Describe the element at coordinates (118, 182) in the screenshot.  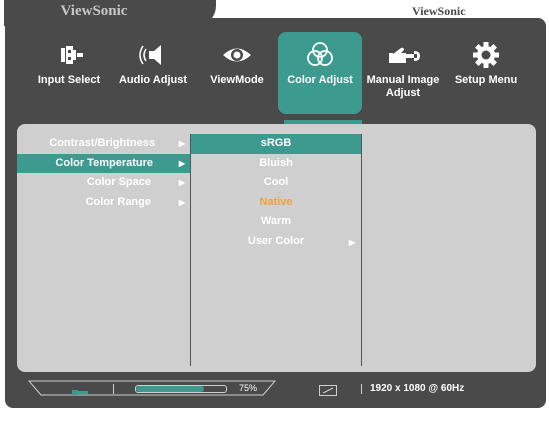
I see `submenu-label: Color Space` at that location.